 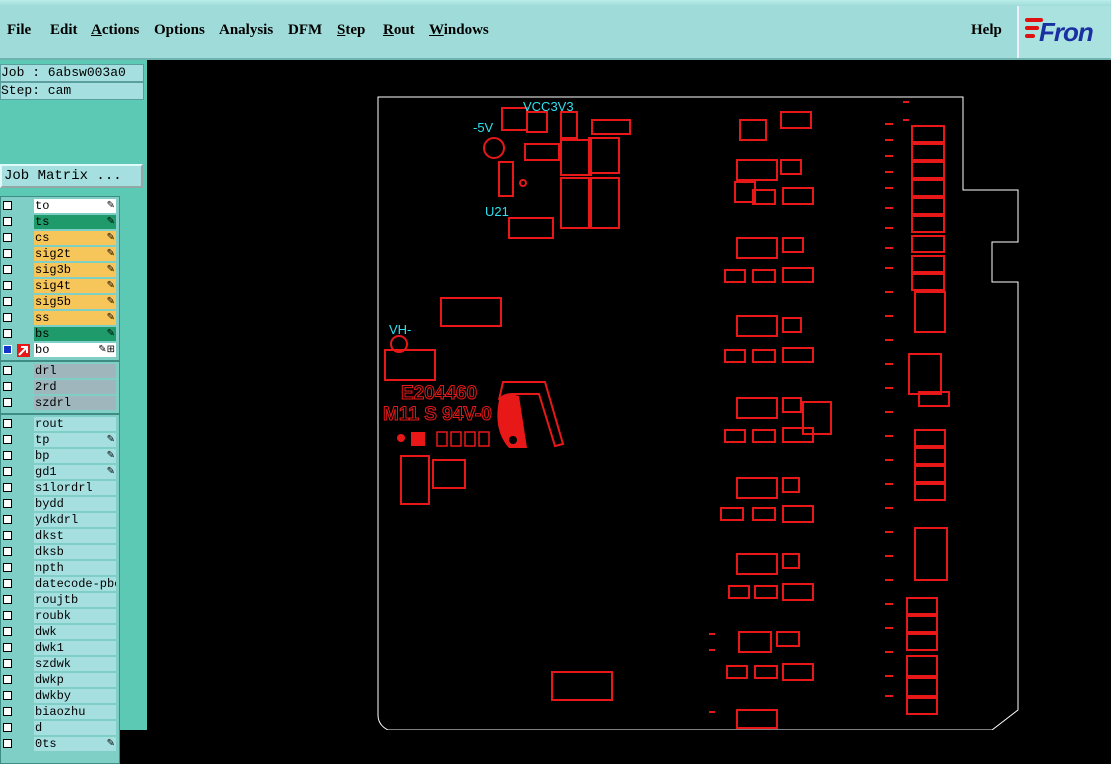 I want to click on menu-rout: Rout, so click(x=399, y=30).